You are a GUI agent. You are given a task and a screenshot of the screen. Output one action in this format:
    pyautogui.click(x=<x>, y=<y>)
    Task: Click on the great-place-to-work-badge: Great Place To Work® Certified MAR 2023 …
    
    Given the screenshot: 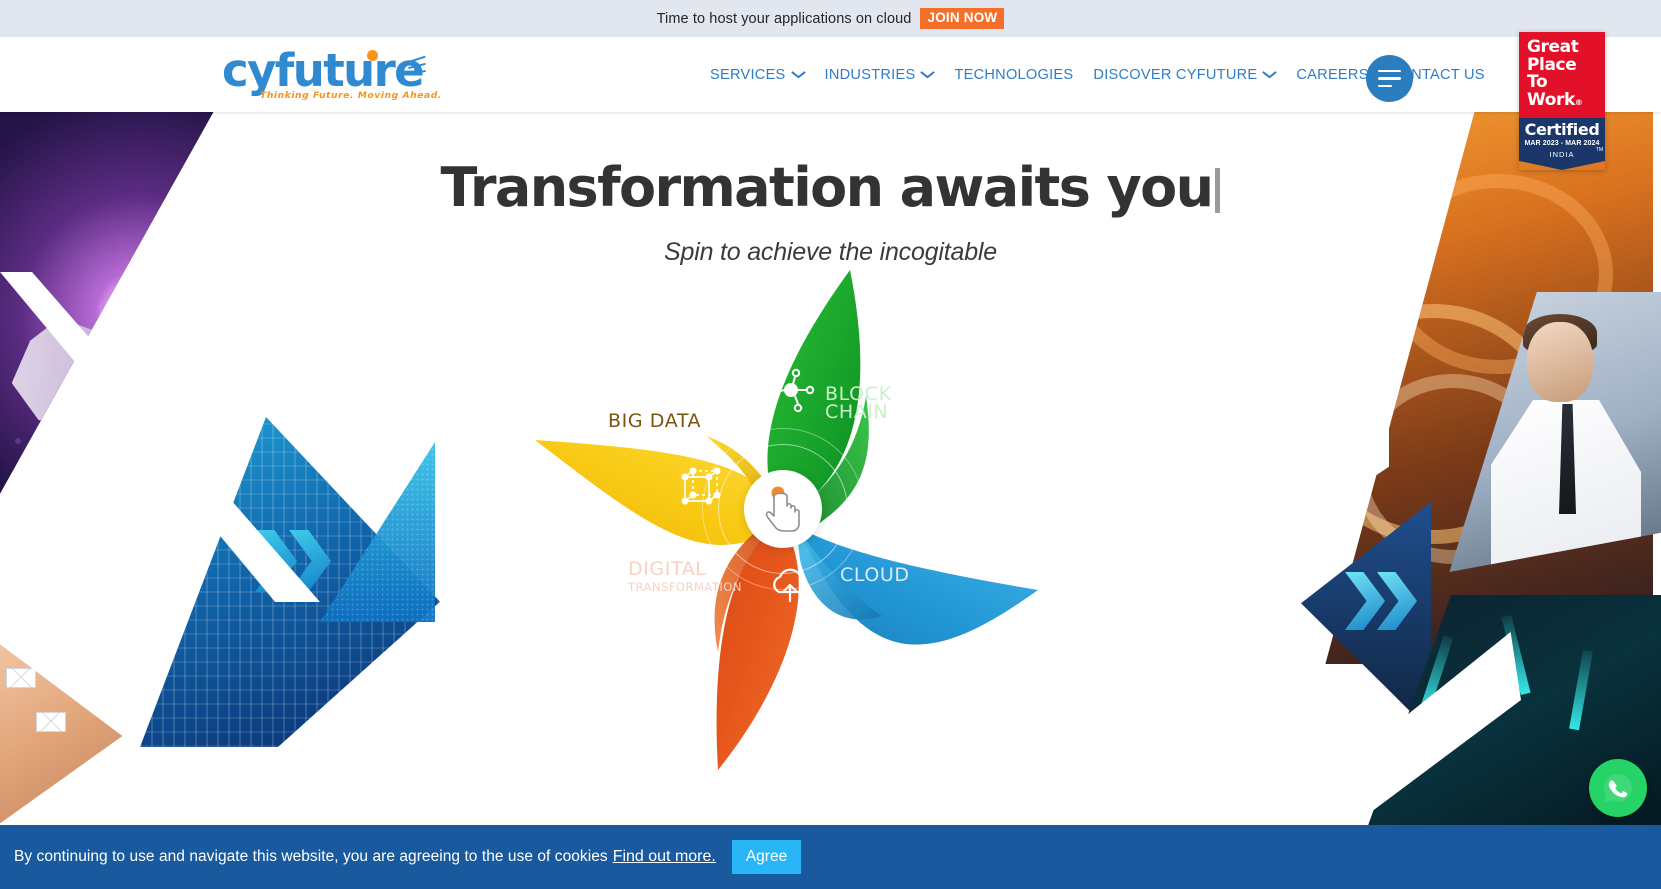 What is the action you would take?
    pyautogui.click(x=1562, y=101)
    